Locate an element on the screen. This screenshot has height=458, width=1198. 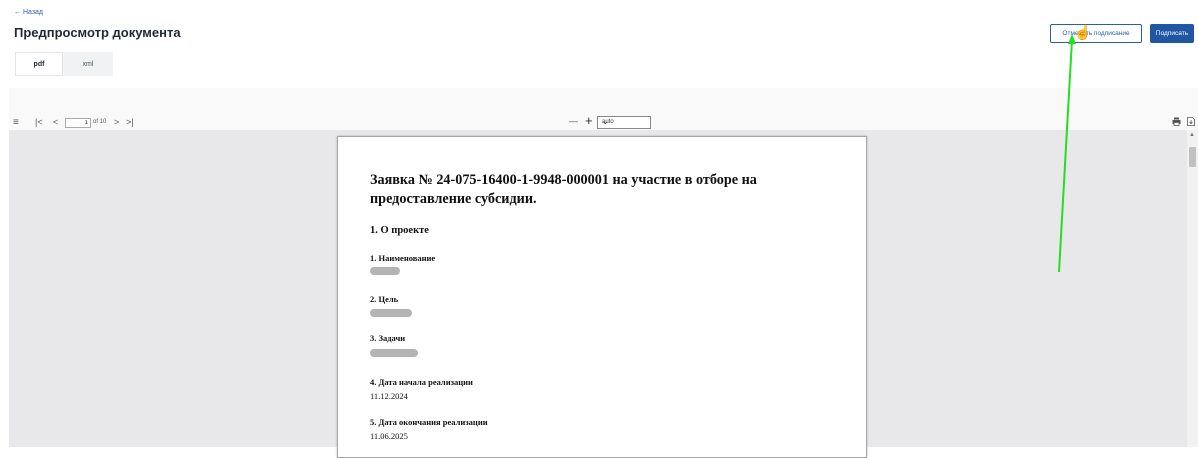
mouse-cursor-icon: ☝ is located at coordinates (1083, 32).